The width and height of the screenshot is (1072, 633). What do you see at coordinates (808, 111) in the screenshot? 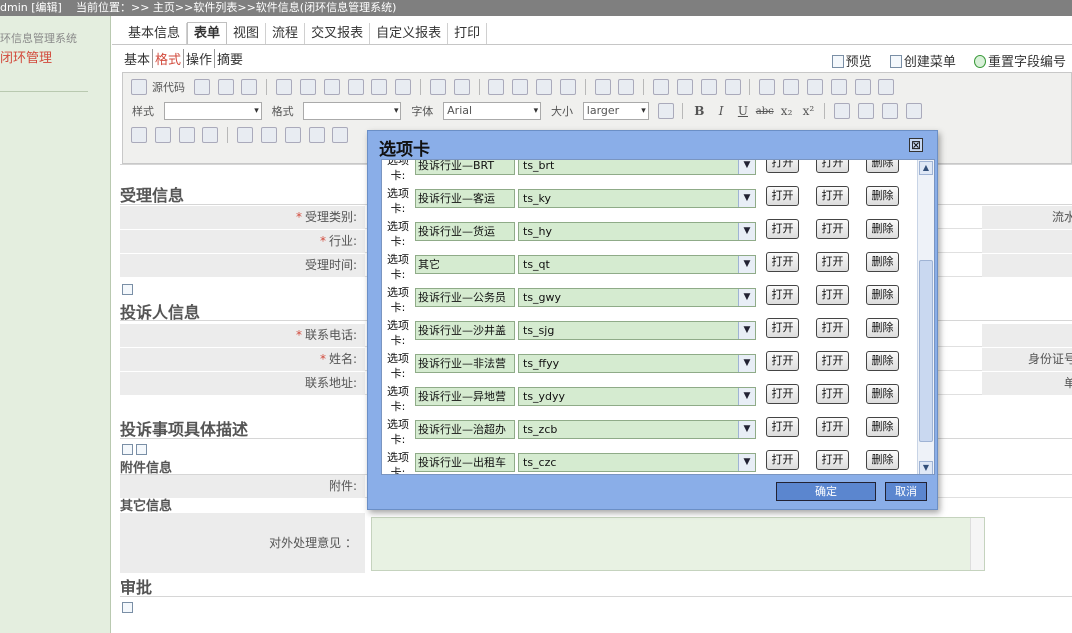
I see `superscript-button: x²` at bounding box center [808, 111].